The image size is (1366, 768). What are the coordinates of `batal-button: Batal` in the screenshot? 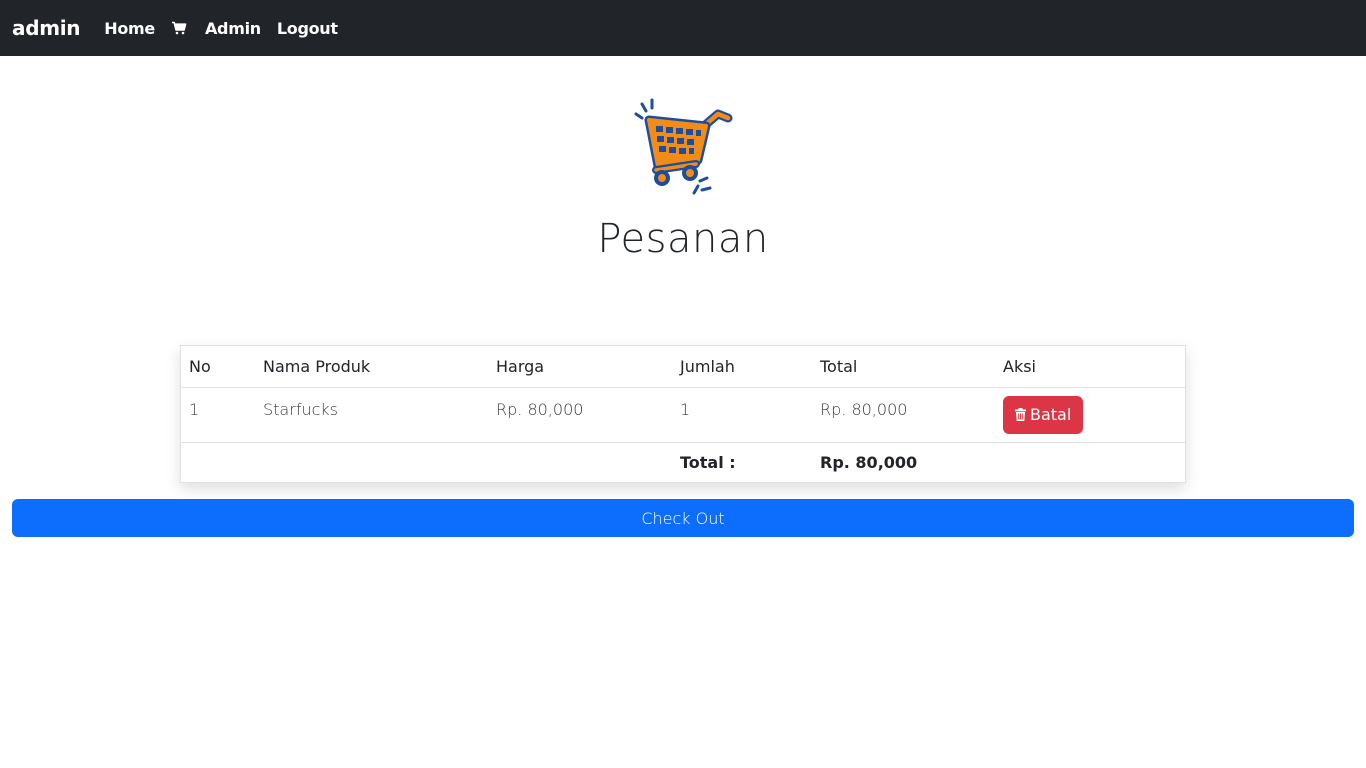 It's located at (1043, 414).